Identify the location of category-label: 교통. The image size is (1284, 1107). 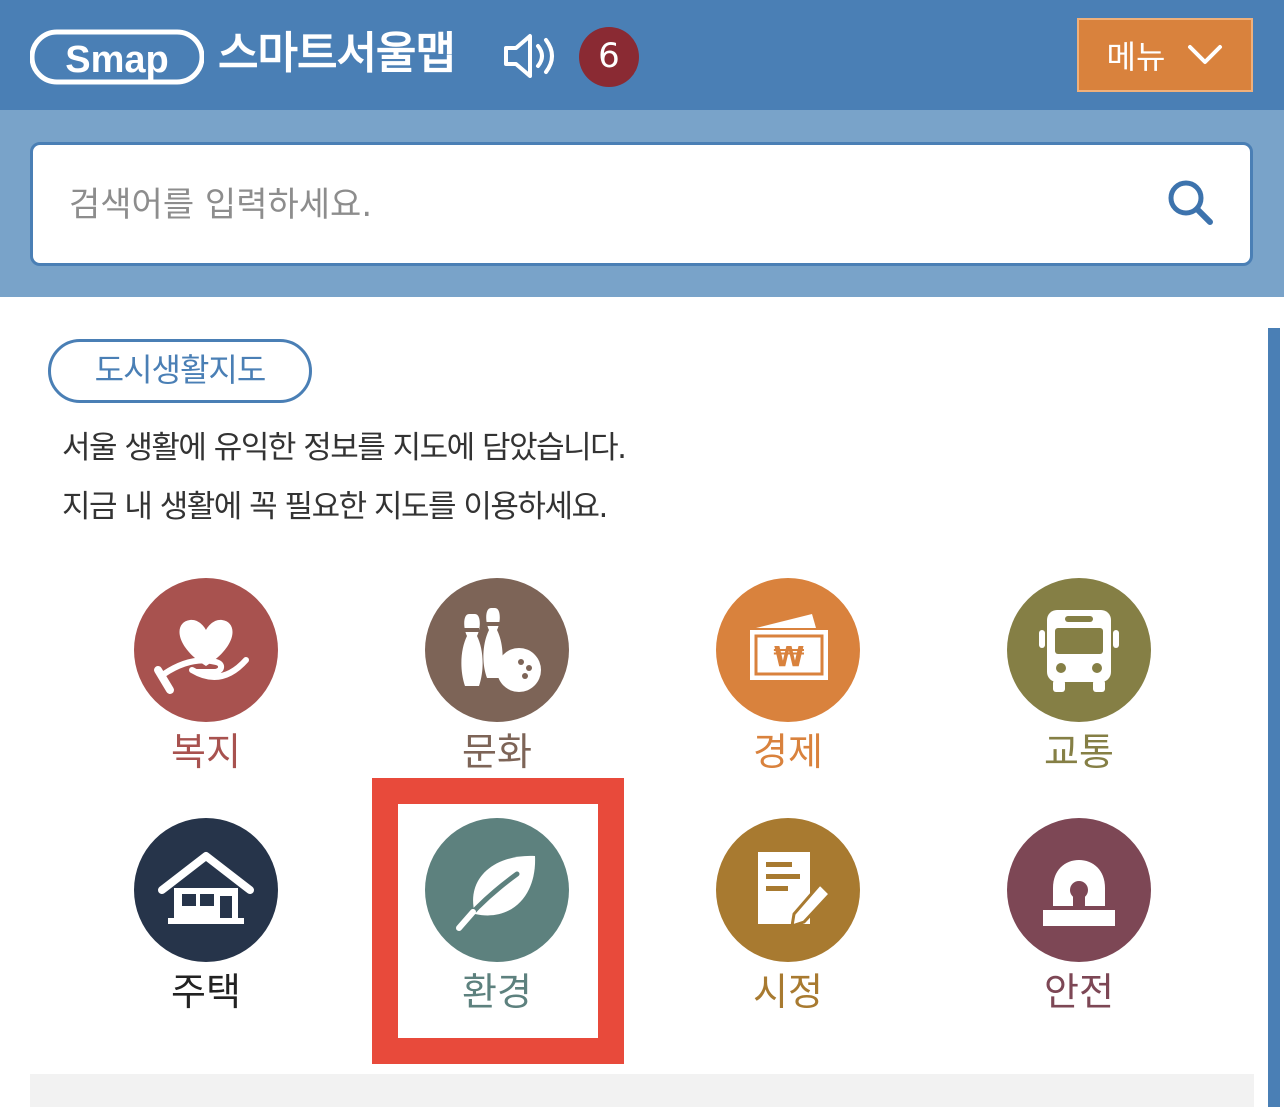
(1079, 752).